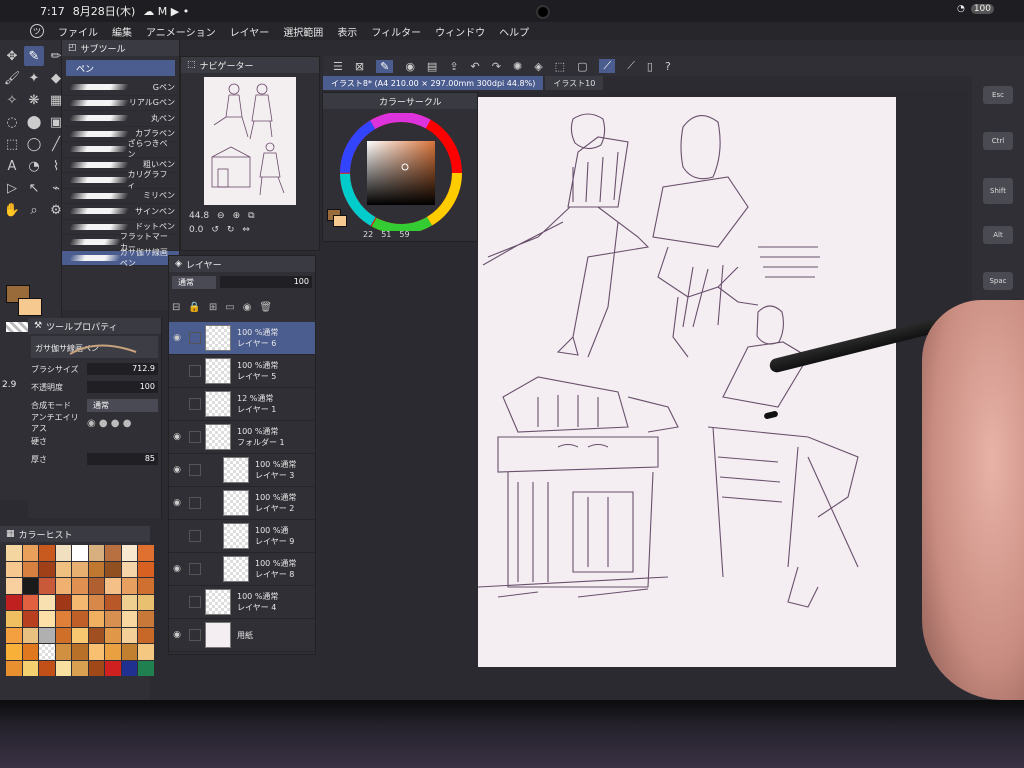 The image size is (1024, 768). What do you see at coordinates (582, 66) in the screenshot?
I see `deselect-icon: ▢` at bounding box center [582, 66].